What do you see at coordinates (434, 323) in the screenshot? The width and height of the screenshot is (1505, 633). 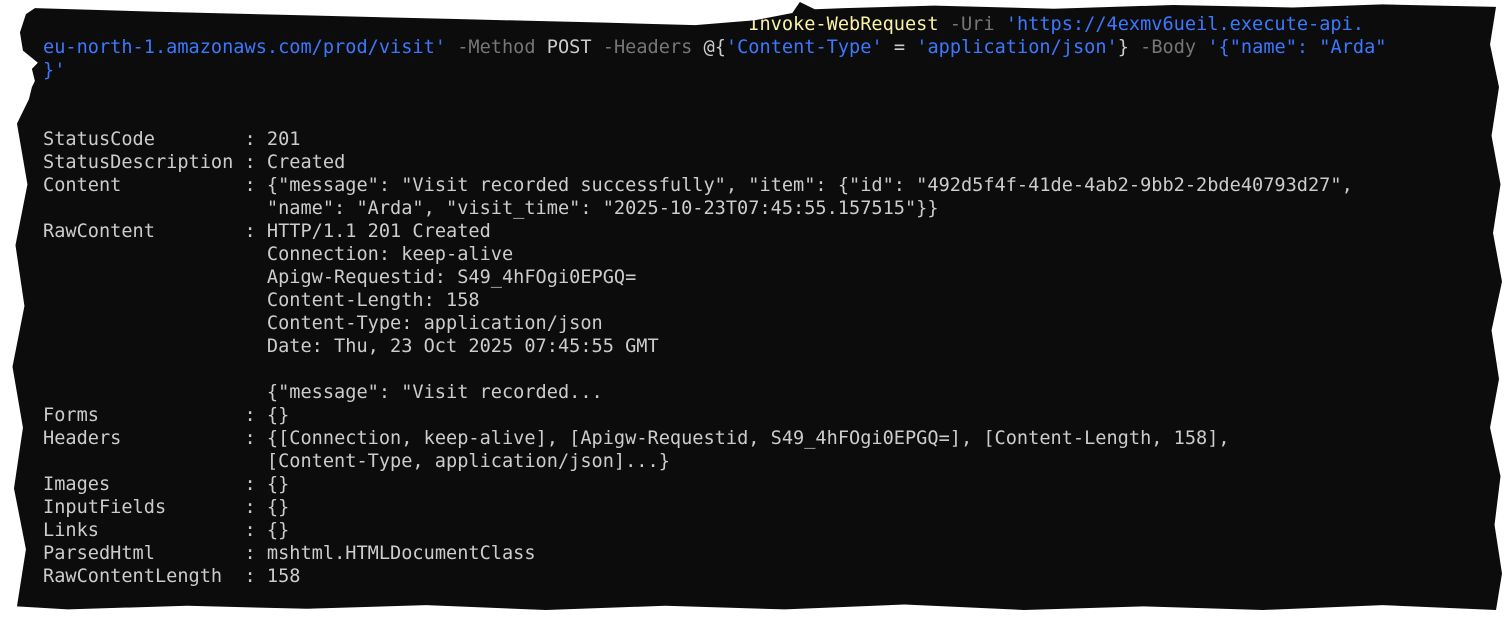 I see `raw-content-line: Content-Type: application/json` at bounding box center [434, 323].